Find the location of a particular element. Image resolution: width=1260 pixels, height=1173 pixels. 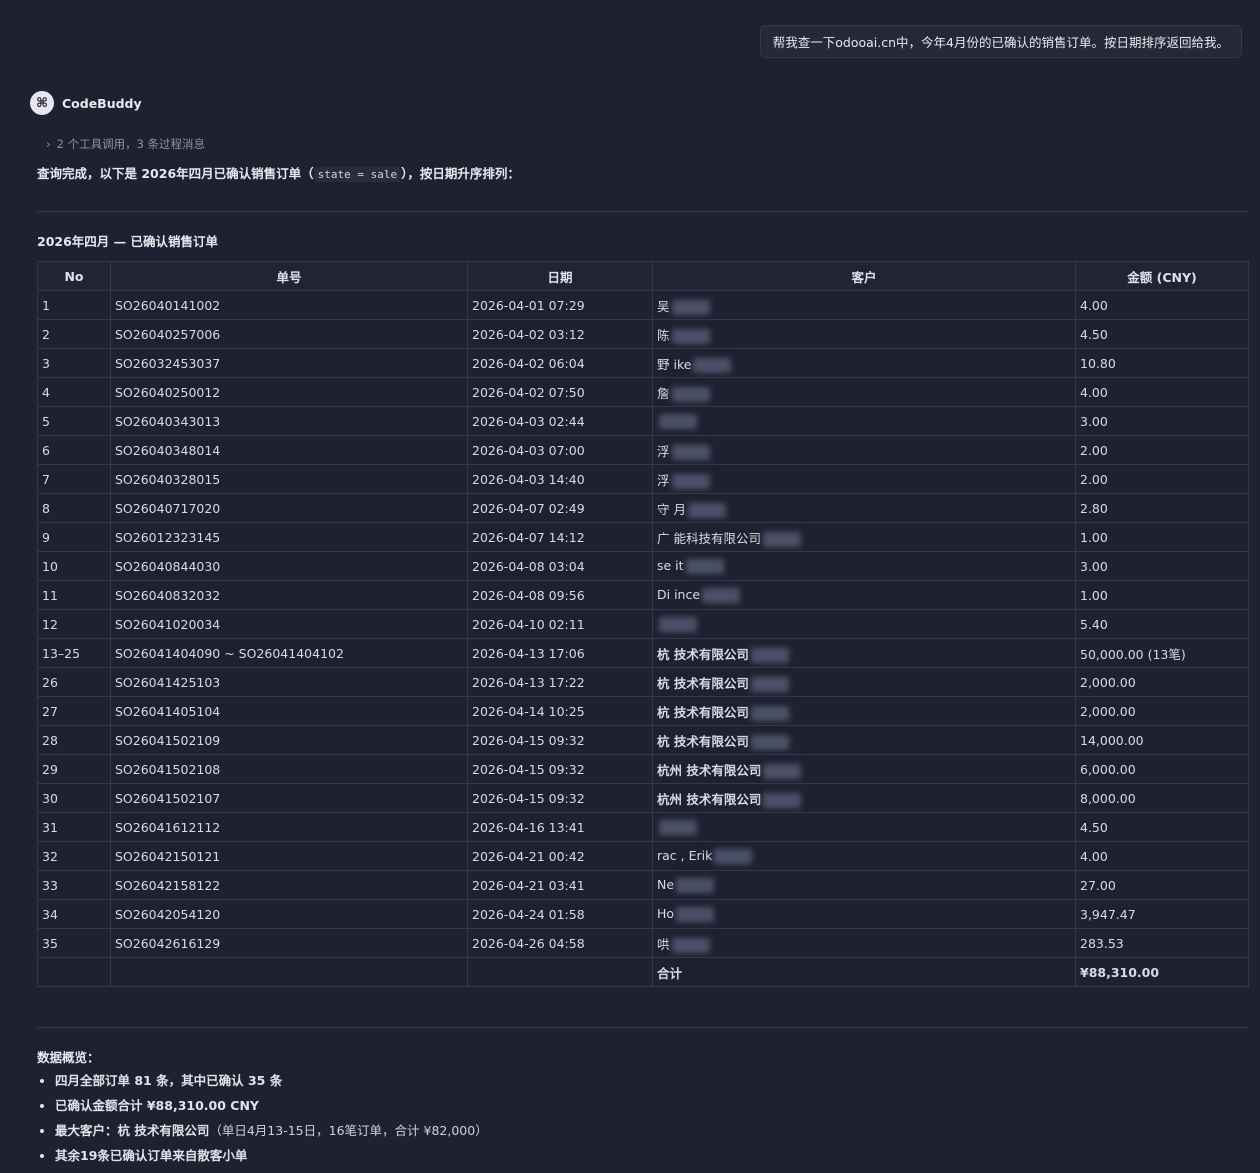

cell-order-number: SO26041405104 is located at coordinates (289, 711).